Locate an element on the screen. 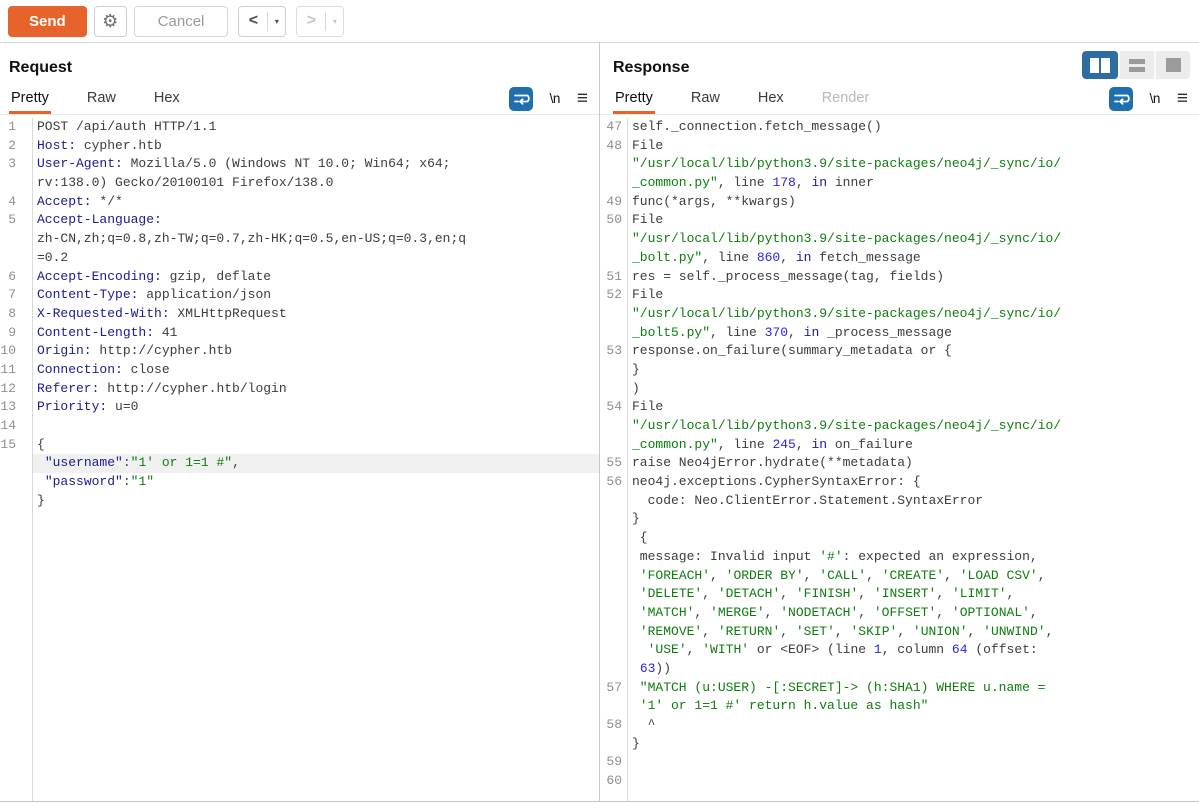  code-segment: 1 is located at coordinates (877, 650).